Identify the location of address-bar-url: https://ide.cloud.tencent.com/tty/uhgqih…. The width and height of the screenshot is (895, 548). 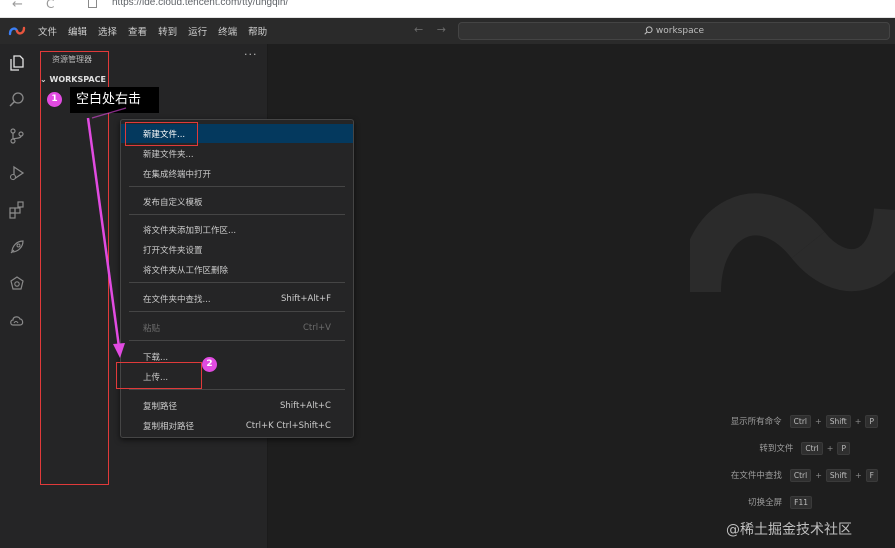
(200, 4).